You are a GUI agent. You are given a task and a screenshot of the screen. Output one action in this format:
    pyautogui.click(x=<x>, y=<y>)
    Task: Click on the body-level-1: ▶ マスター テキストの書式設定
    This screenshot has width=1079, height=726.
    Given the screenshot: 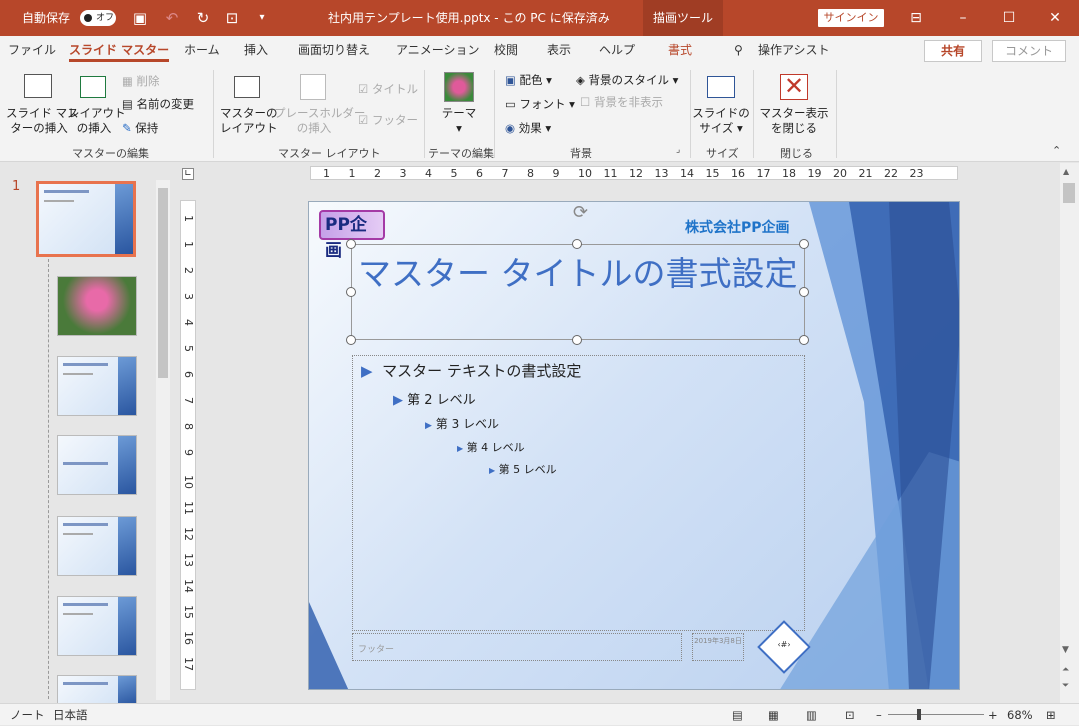 What is the action you would take?
    pyautogui.click(x=471, y=370)
    